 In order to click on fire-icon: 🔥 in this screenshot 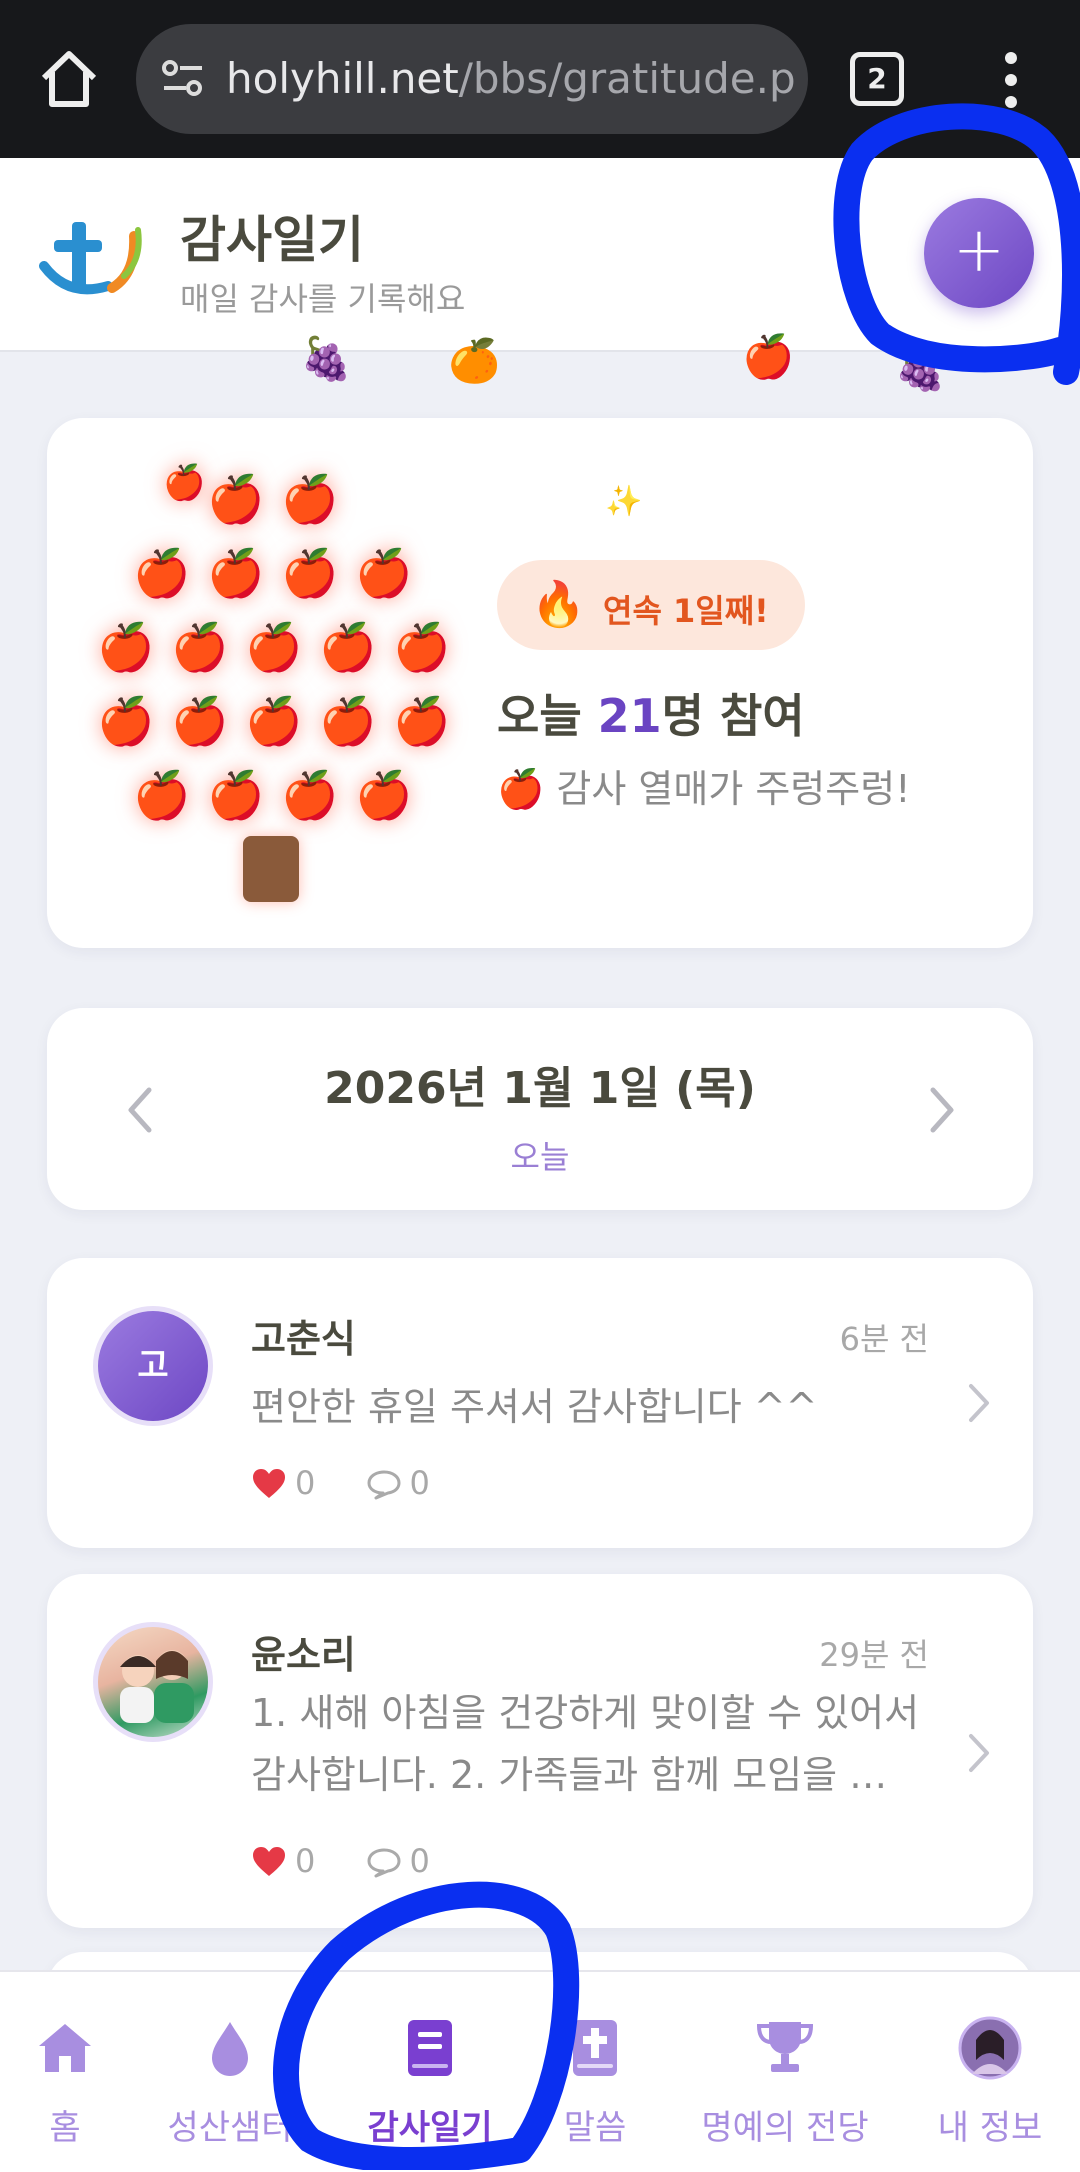, I will do `click(558, 604)`.